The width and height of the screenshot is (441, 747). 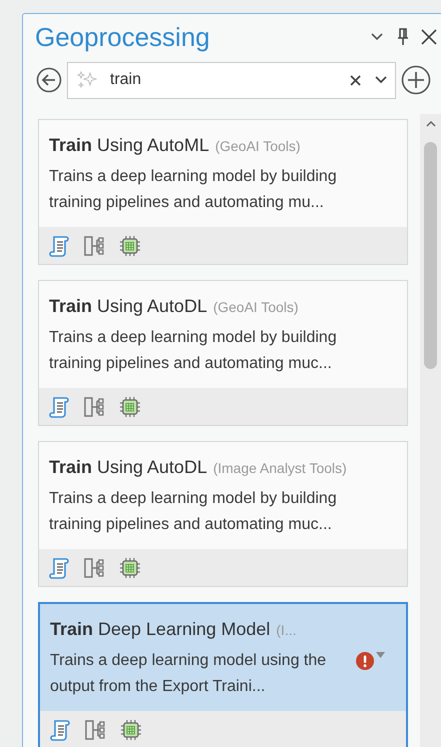 What do you see at coordinates (403, 37) in the screenshot?
I see `pin-icon` at bounding box center [403, 37].